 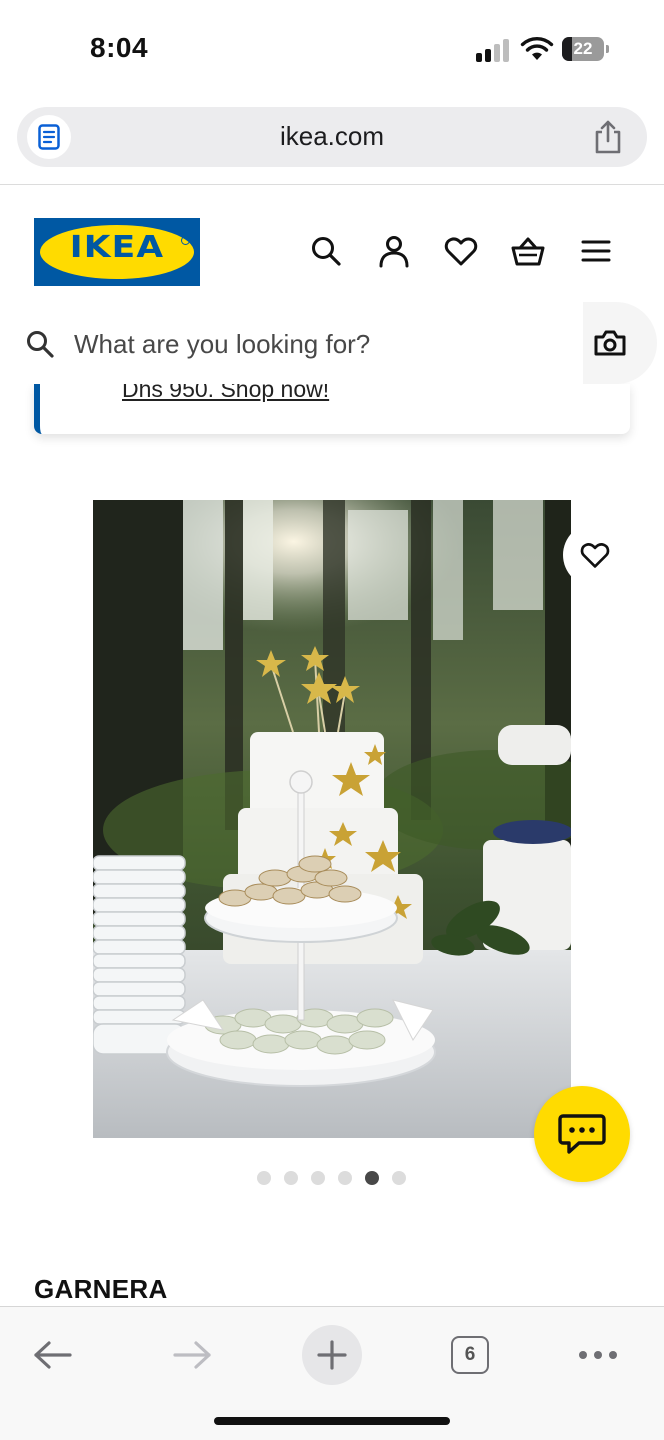 I want to click on tab-count: 6, so click(x=470, y=1354).